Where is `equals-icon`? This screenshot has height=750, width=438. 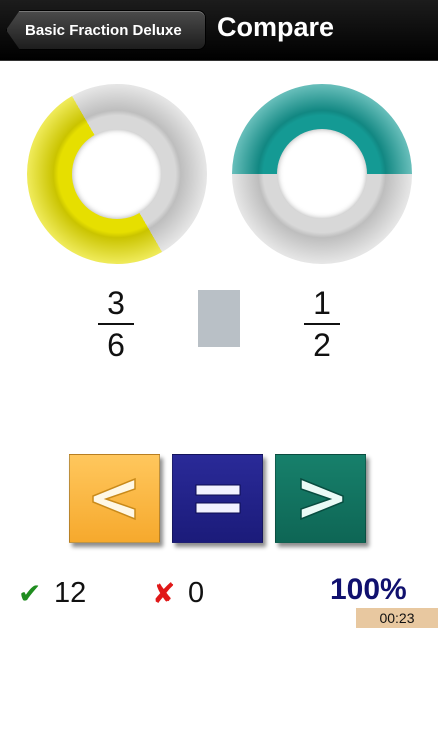 equals-icon is located at coordinates (217, 498).